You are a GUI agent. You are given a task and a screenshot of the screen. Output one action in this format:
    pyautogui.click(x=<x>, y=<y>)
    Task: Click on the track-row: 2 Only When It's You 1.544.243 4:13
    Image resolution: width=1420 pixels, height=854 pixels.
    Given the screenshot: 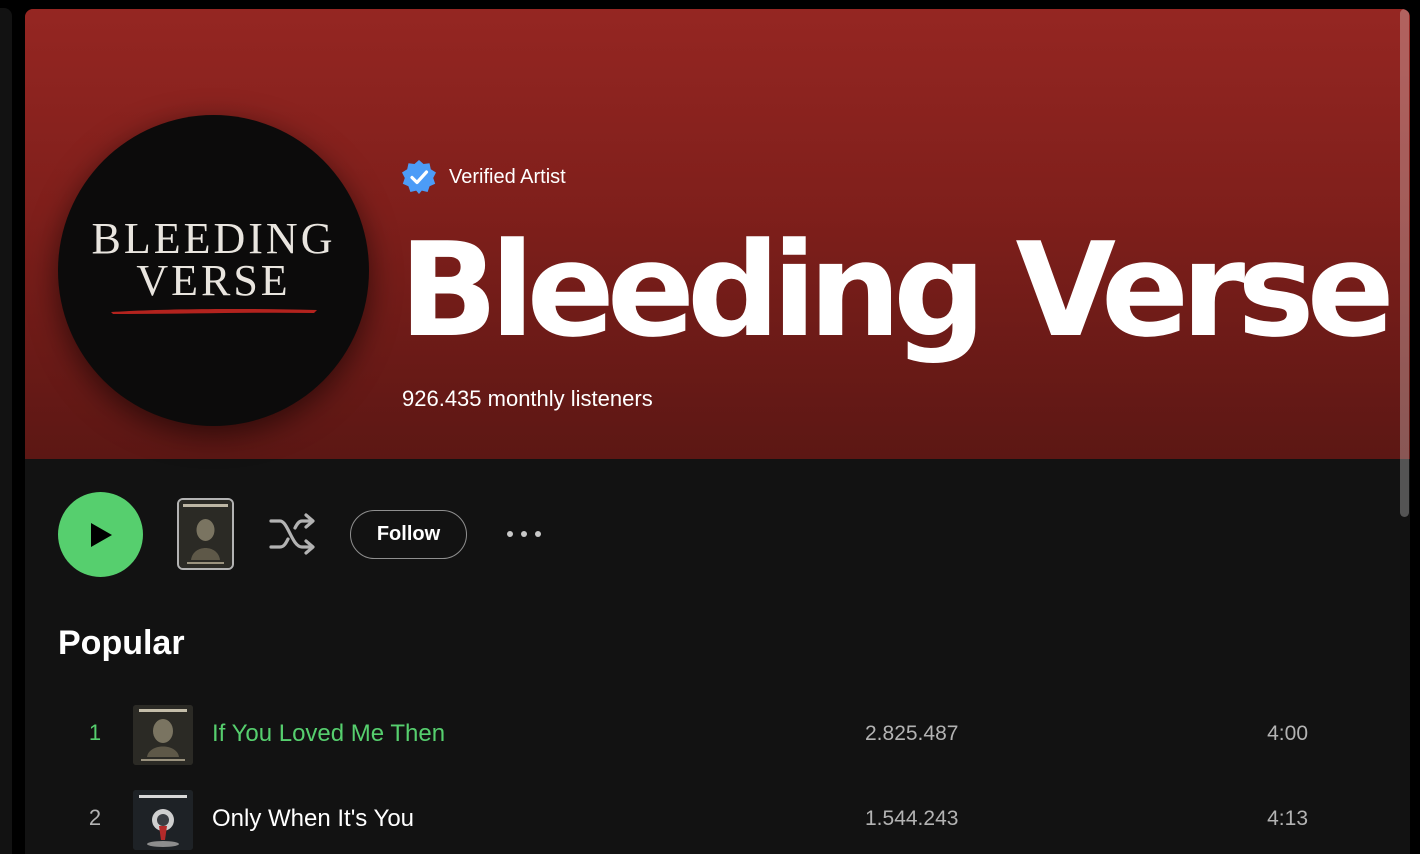 What is the action you would take?
    pyautogui.click(x=717, y=817)
    